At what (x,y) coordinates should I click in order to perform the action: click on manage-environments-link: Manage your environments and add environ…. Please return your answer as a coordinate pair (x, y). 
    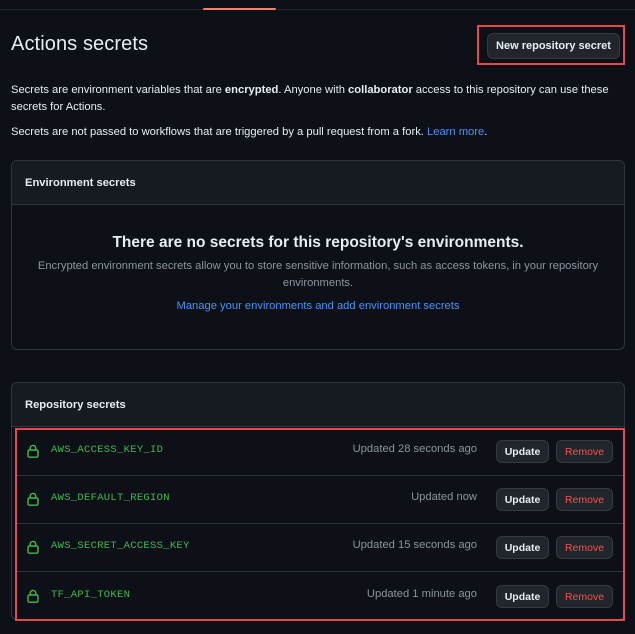
    Looking at the image, I should click on (318, 306).